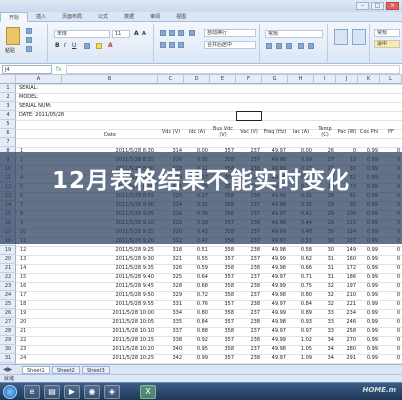 Image resolution: width=402 pixels, height=400 pixels. What do you see at coordinates (103, 17) in the screenshot?
I see `tab-formulas: 公式` at bounding box center [103, 17].